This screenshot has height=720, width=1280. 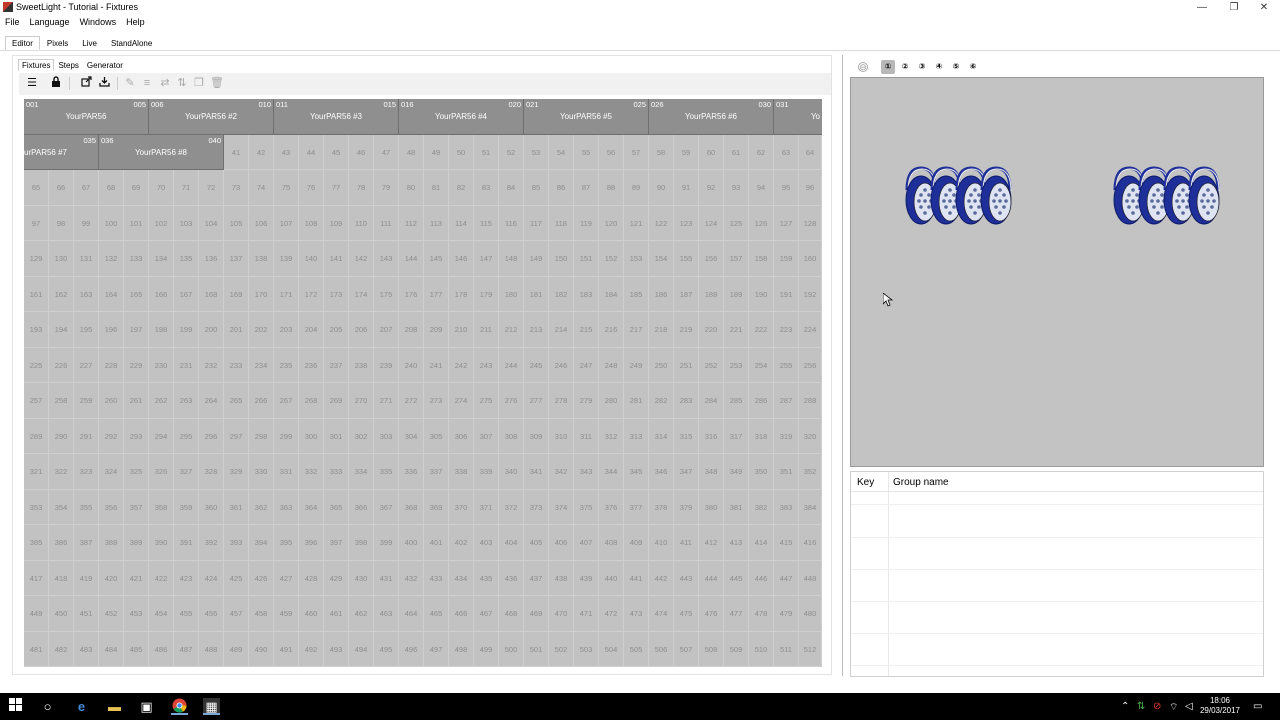 I want to click on dmx-channel-cell: 338, so click(x=461, y=472).